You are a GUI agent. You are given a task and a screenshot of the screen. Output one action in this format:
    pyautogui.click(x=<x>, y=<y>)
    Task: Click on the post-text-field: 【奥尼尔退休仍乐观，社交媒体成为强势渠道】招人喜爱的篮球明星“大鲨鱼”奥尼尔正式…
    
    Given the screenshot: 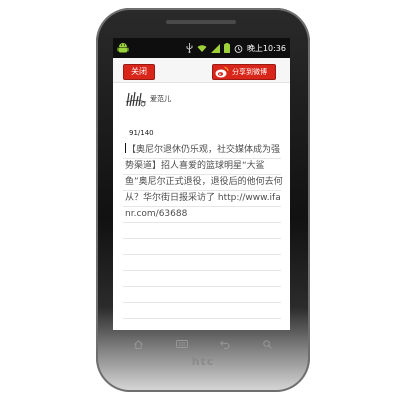 What is the action you would take?
    pyautogui.click(x=204, y=182)
    